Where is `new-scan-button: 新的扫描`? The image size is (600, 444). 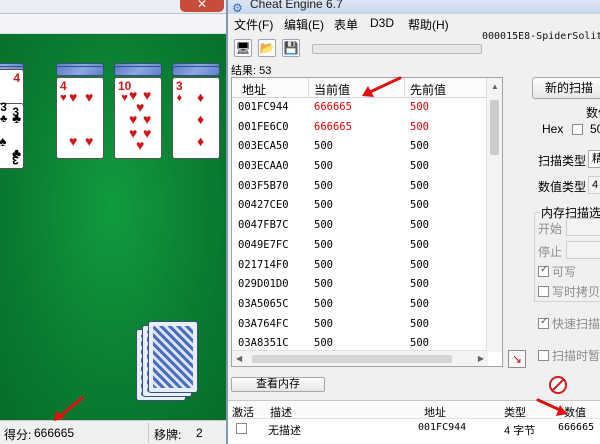 new-scan-button: 新的扫描 is located at coordinates (566, 88).